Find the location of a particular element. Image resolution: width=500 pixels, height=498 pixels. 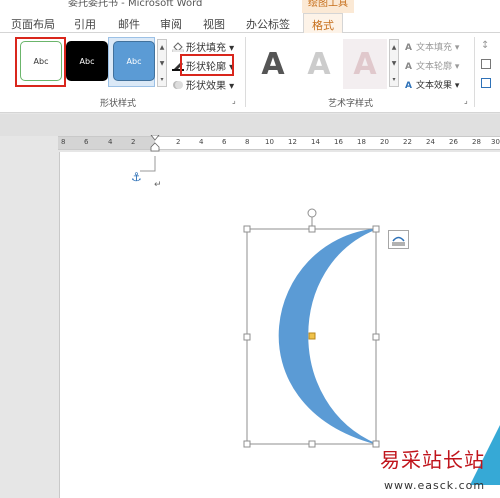

tab-mailings: 邮件 is located at coordinates (129, 24).